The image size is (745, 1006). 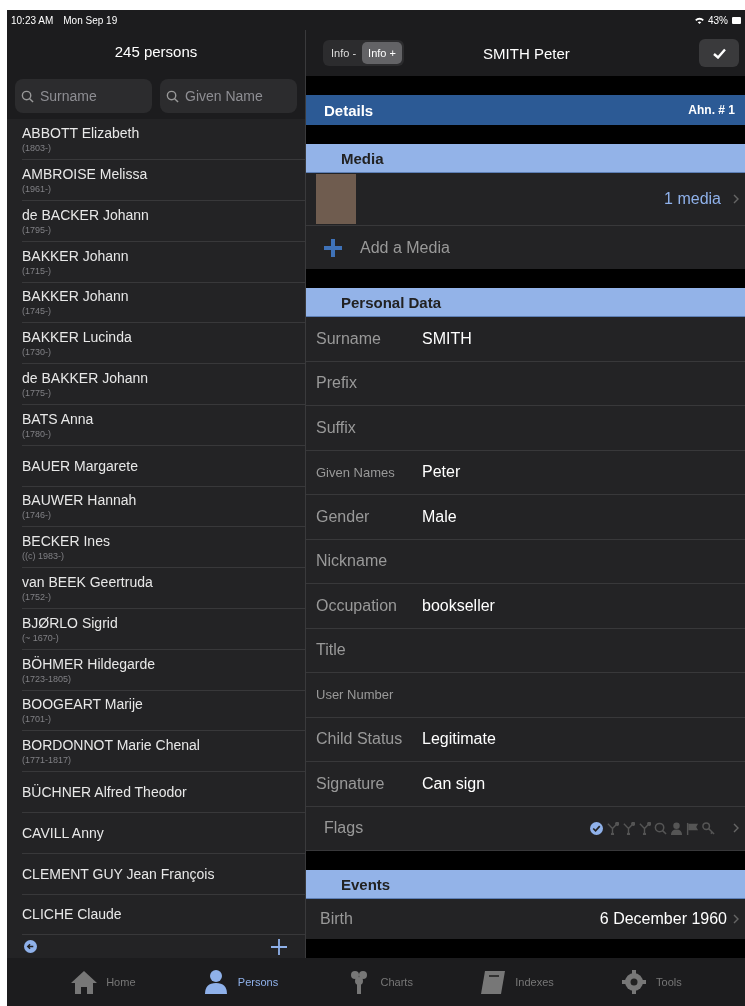 I want to click on person-list-item: CLEMENT GUY Jean François, so click(x=163, y=874).